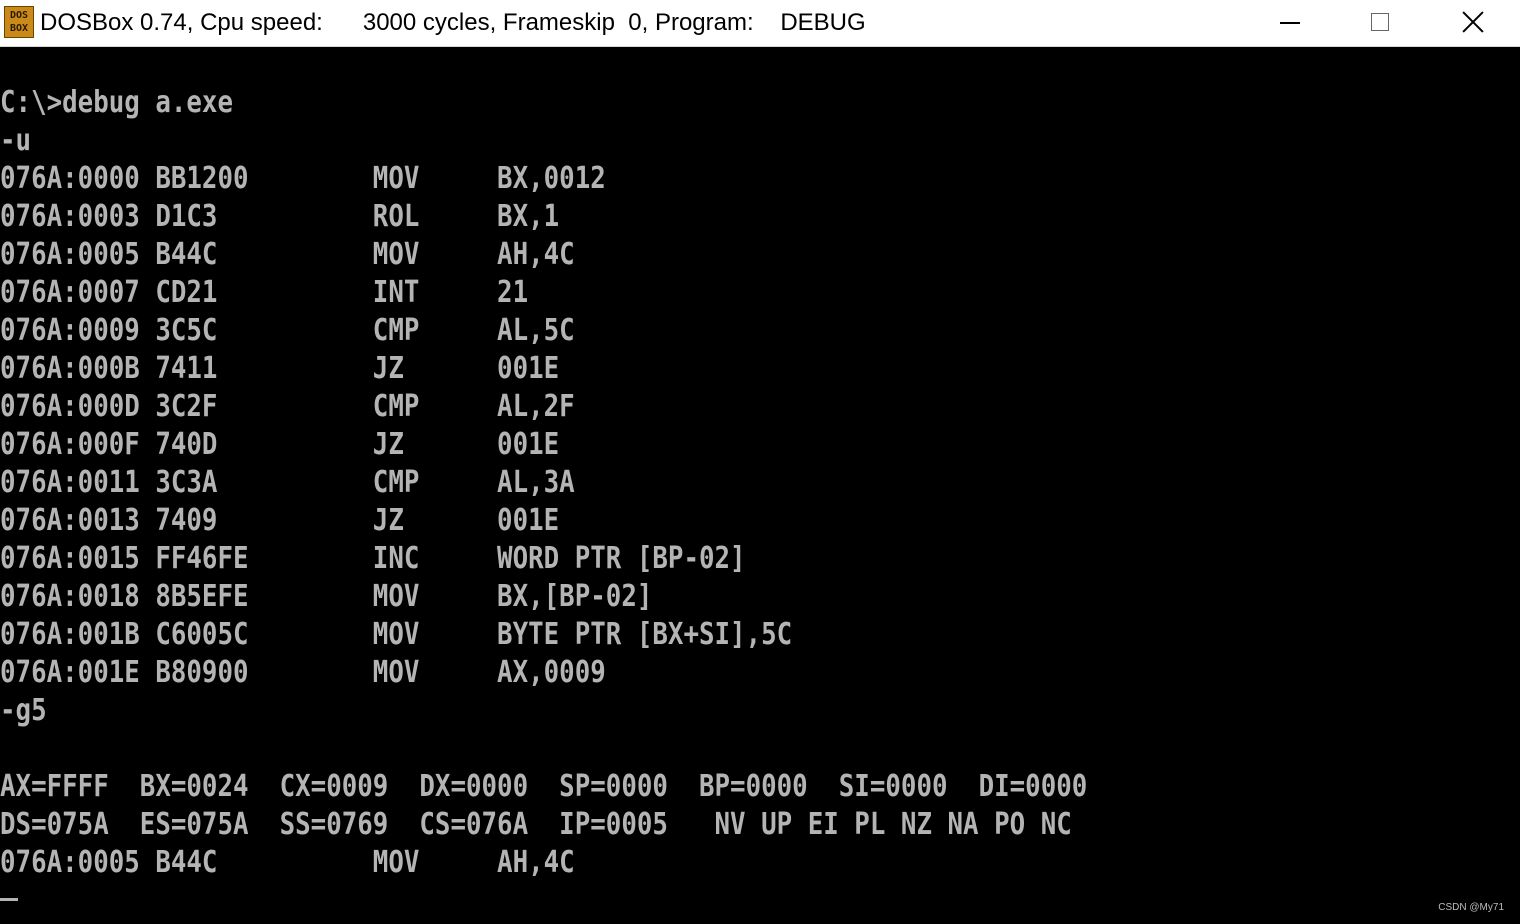 This screenshot has height=924, width=1520. Describe the element at coordinates (287, 406) in the screenshot. I see `console-line: 076A:000D 3C2F CMP AL,2F` at that location.